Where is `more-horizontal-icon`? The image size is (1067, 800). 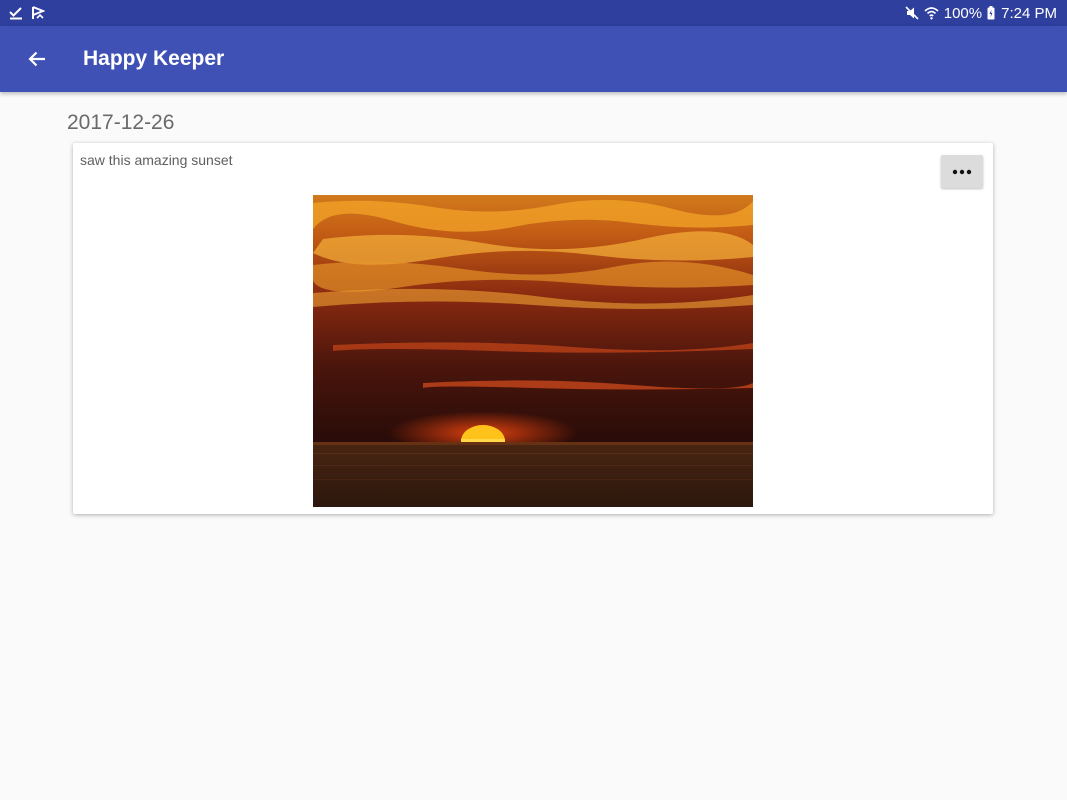
more-horizontal-icon is located at coordinates (962, 171).